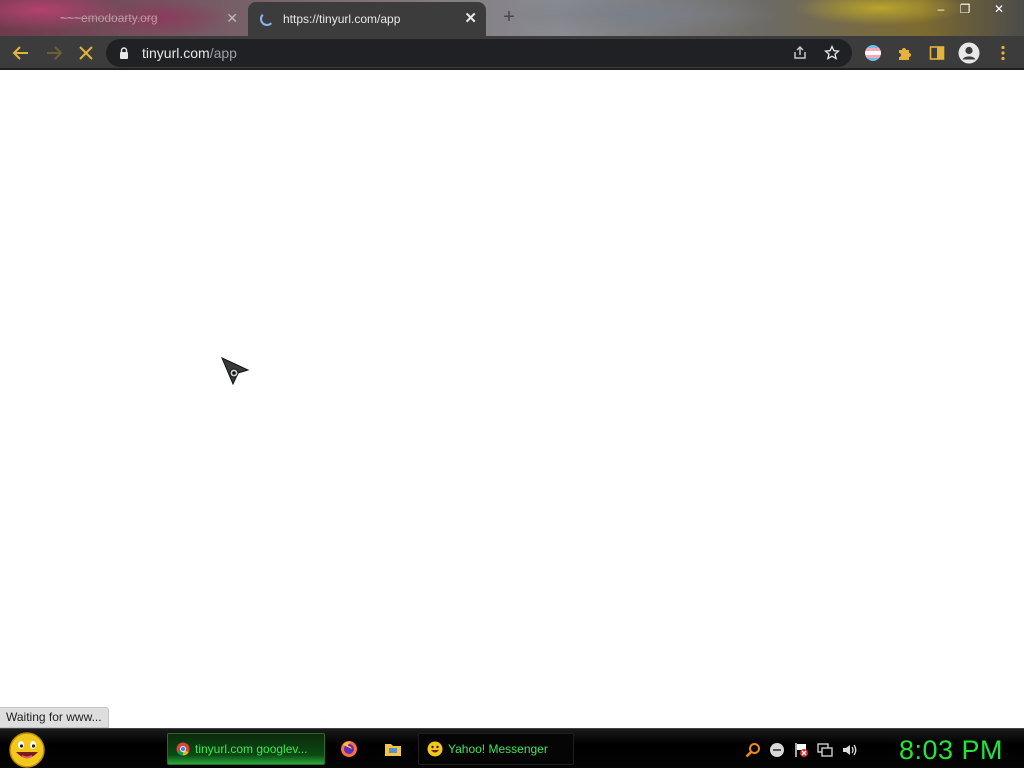 Image resolution: width=1024 pixels, height=768 pixels. I want to click on browser-toolbar: tinyurl.com/app, so click(512, 53).